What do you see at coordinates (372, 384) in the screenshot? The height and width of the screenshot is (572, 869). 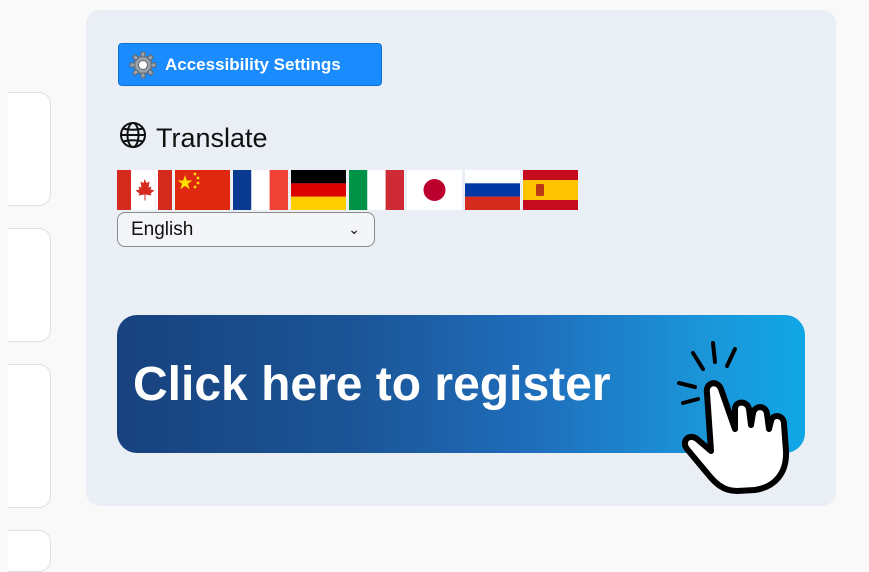 I see `register-banner-label: Click here to register` at bounding box center [372, 384].